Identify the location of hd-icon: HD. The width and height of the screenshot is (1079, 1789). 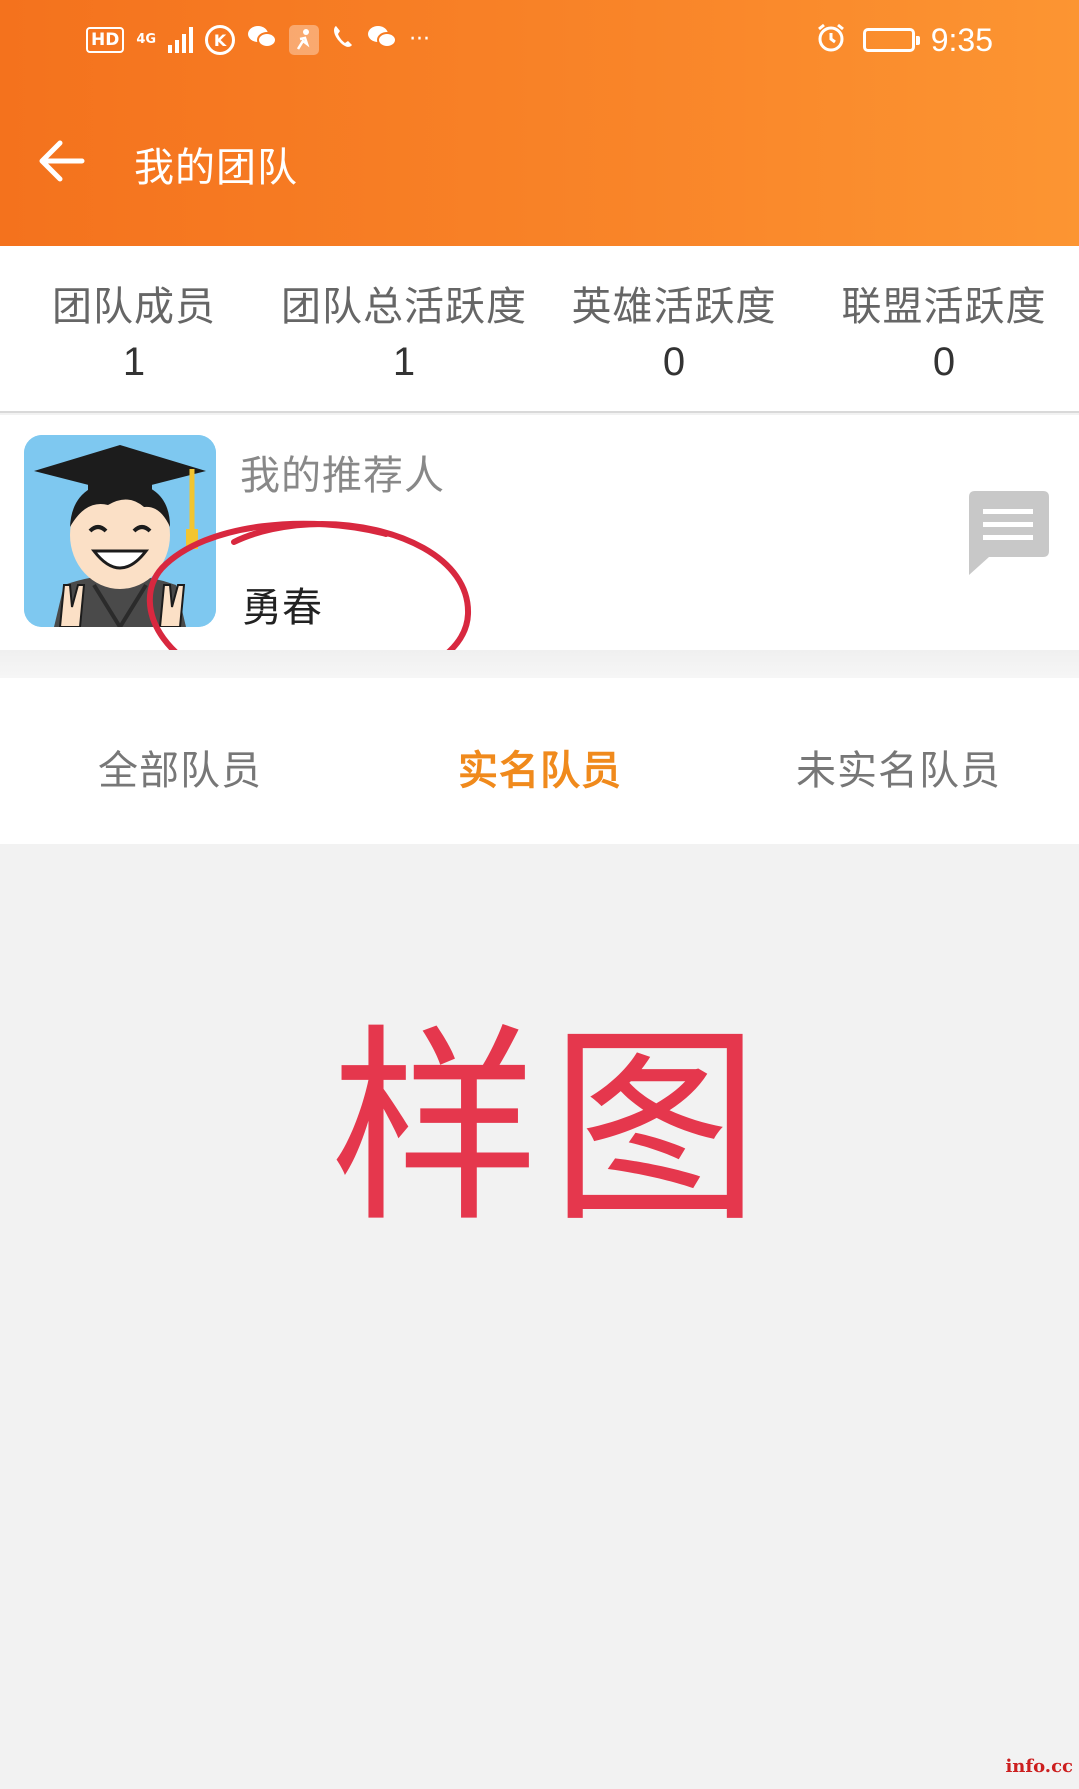
(105, 40).